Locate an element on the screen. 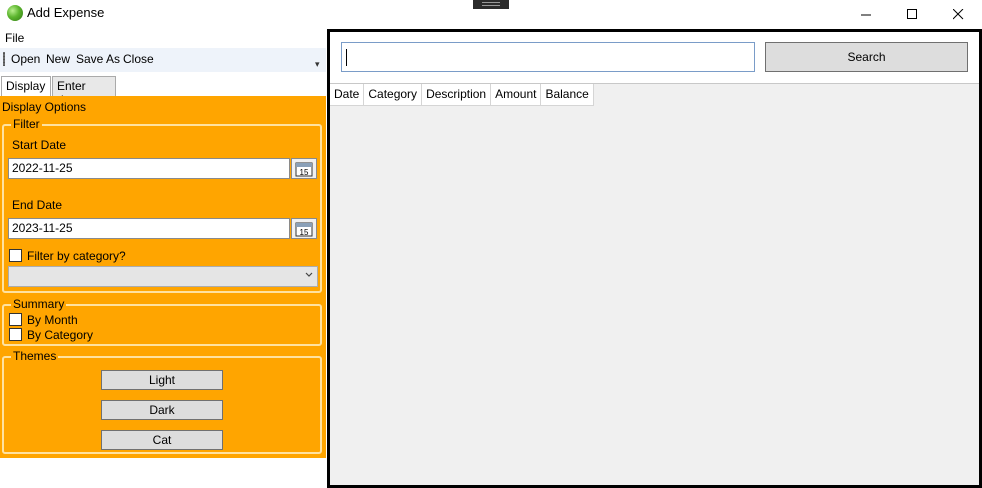  column-header-balance: Balance is located at coordinates (567, 95).